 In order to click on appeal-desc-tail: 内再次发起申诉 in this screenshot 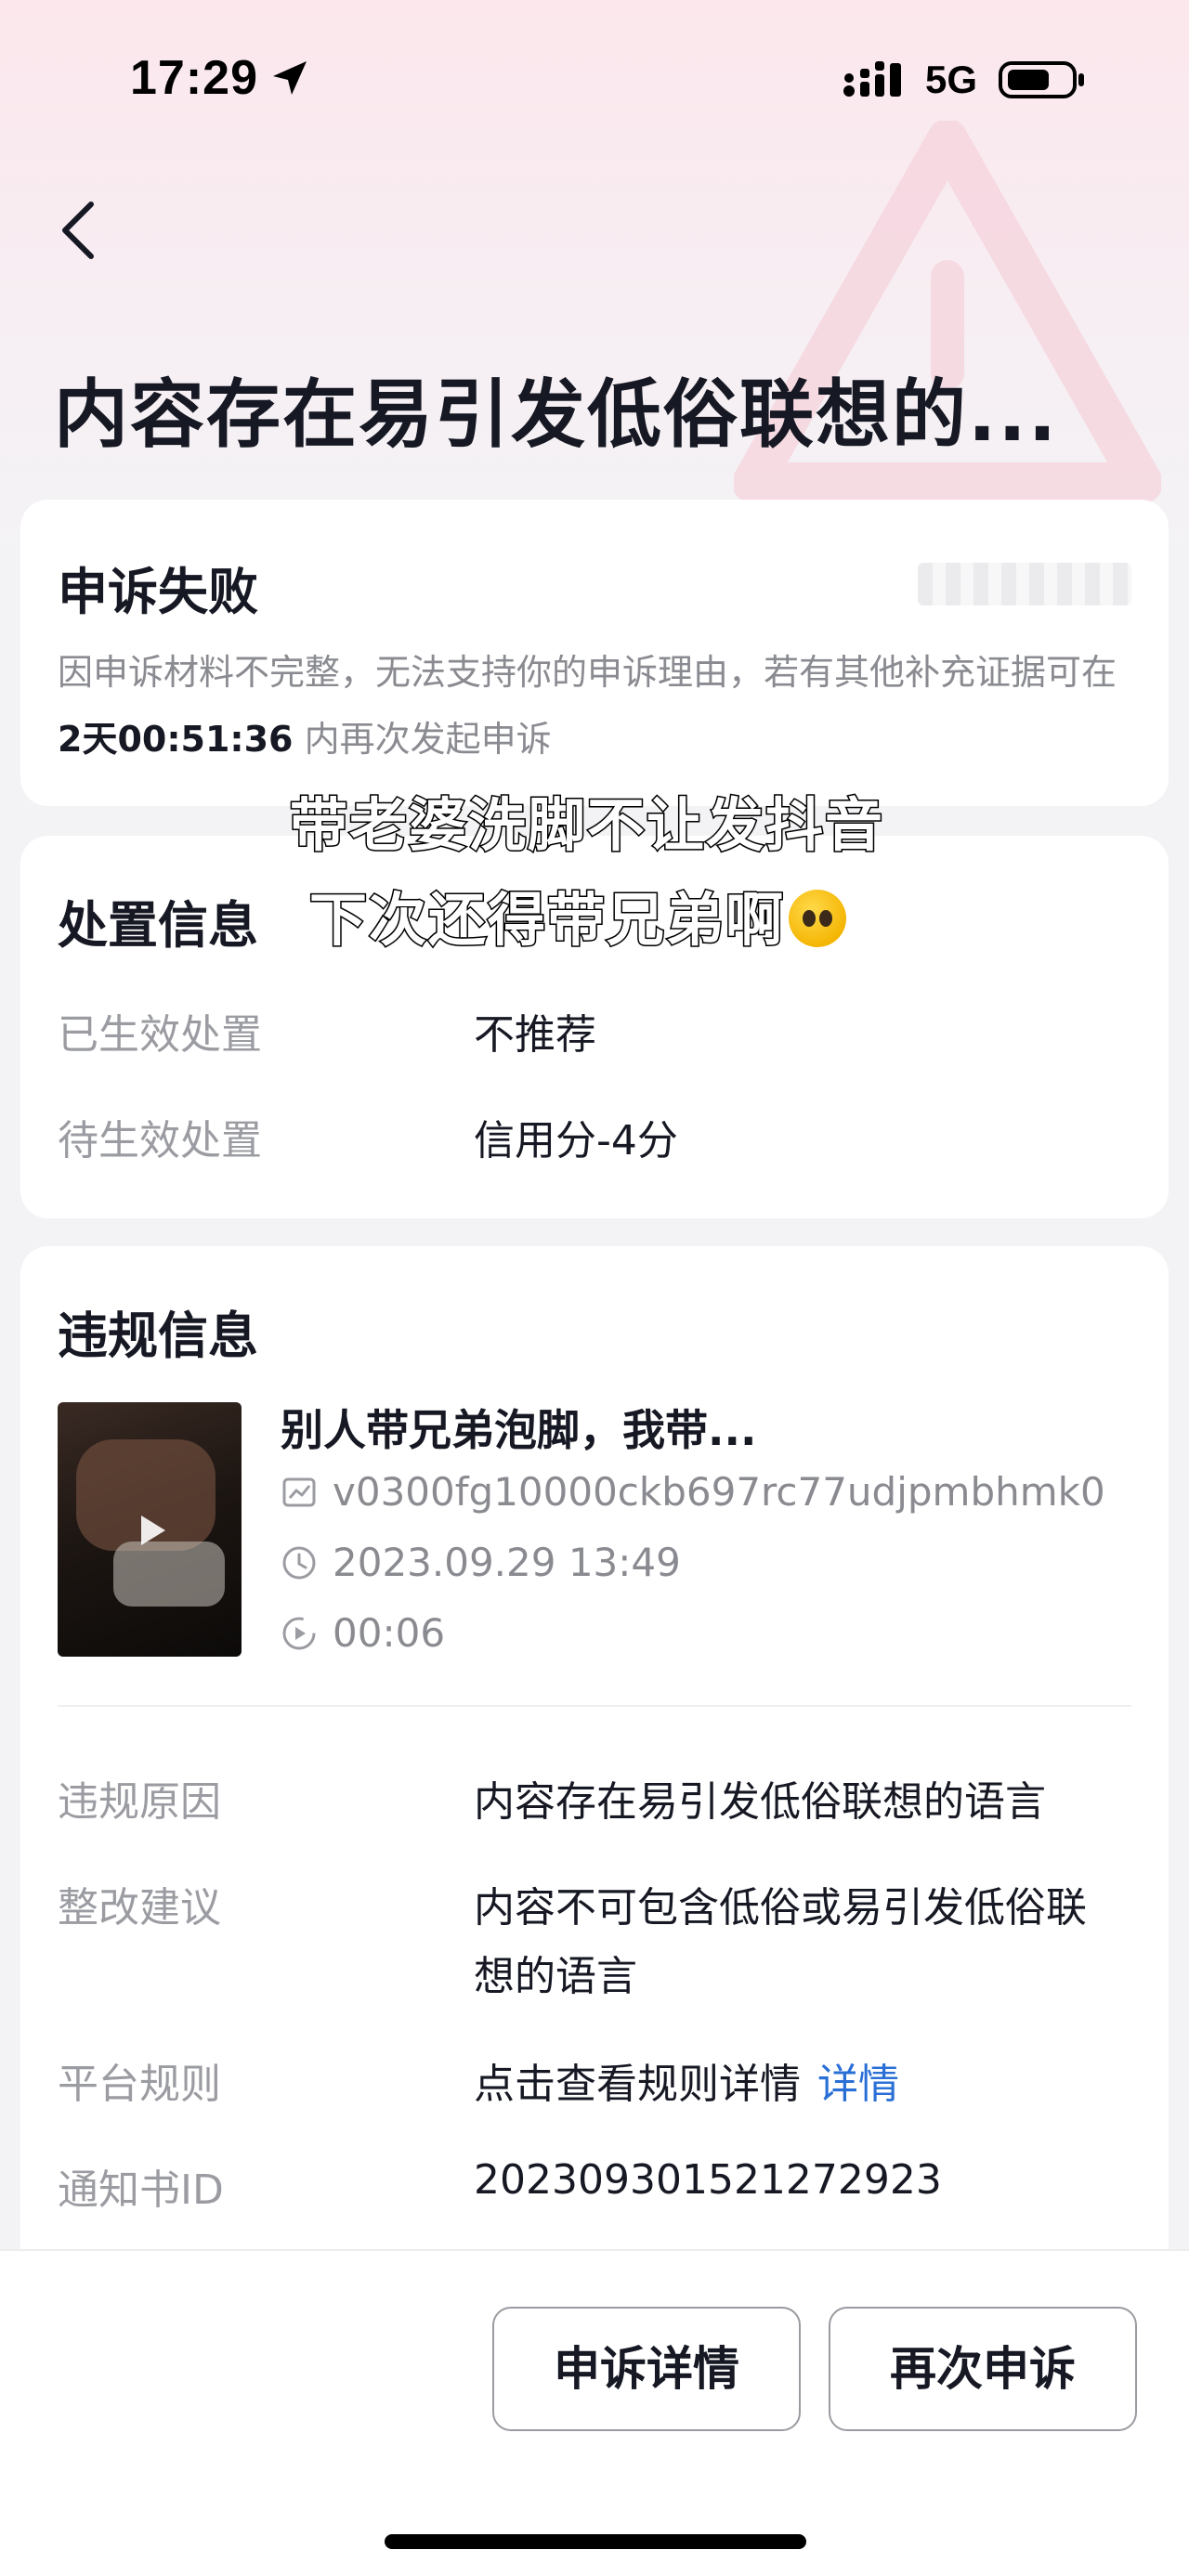, I will do `click(423, 739)`.